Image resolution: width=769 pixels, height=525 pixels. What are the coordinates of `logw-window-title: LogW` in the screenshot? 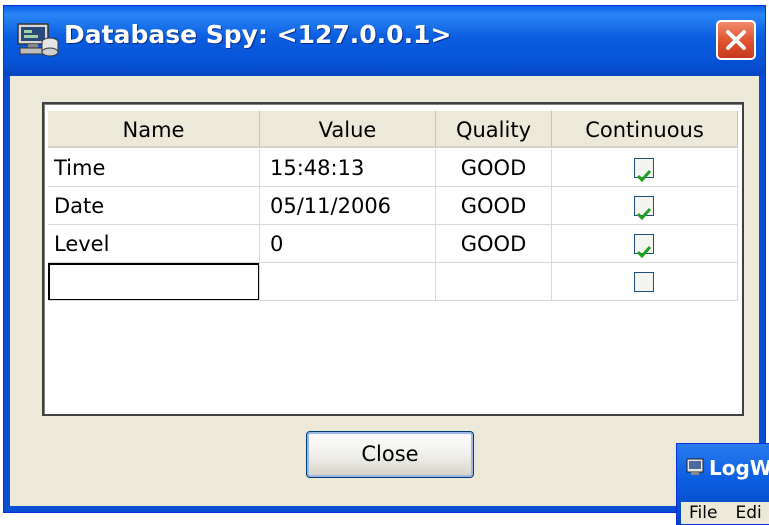 It's located at (739, 468).